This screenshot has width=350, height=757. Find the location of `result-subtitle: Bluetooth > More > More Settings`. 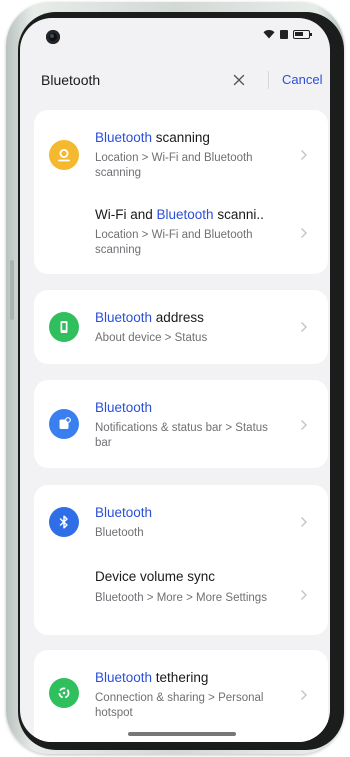

result-subtitle: Bluetooth > More > More Settings is located at coordinates (181, 598).